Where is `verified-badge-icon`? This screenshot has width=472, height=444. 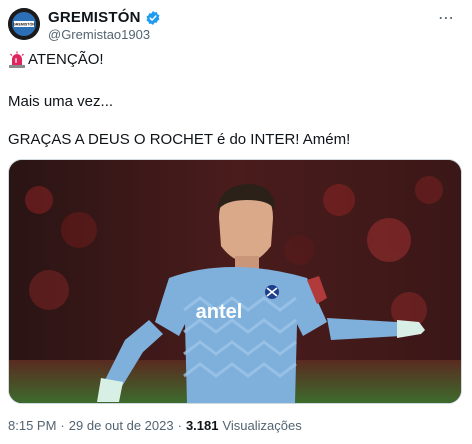 verified-badge-icon is located at coordinates (153, 17).